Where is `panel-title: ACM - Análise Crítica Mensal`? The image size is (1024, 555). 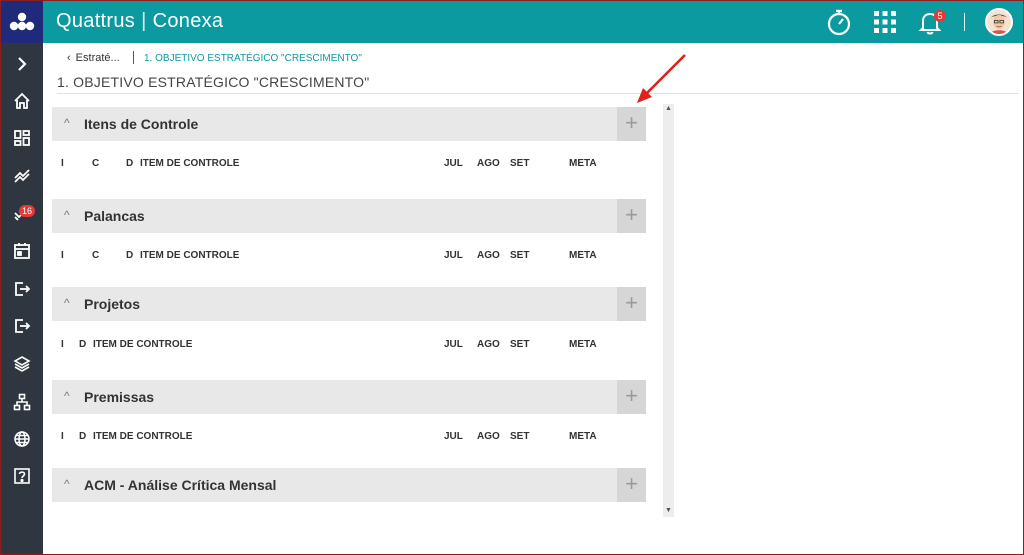 panel-title: ACM - Análise Crítica Mensal is located at coordinates (180, 485).